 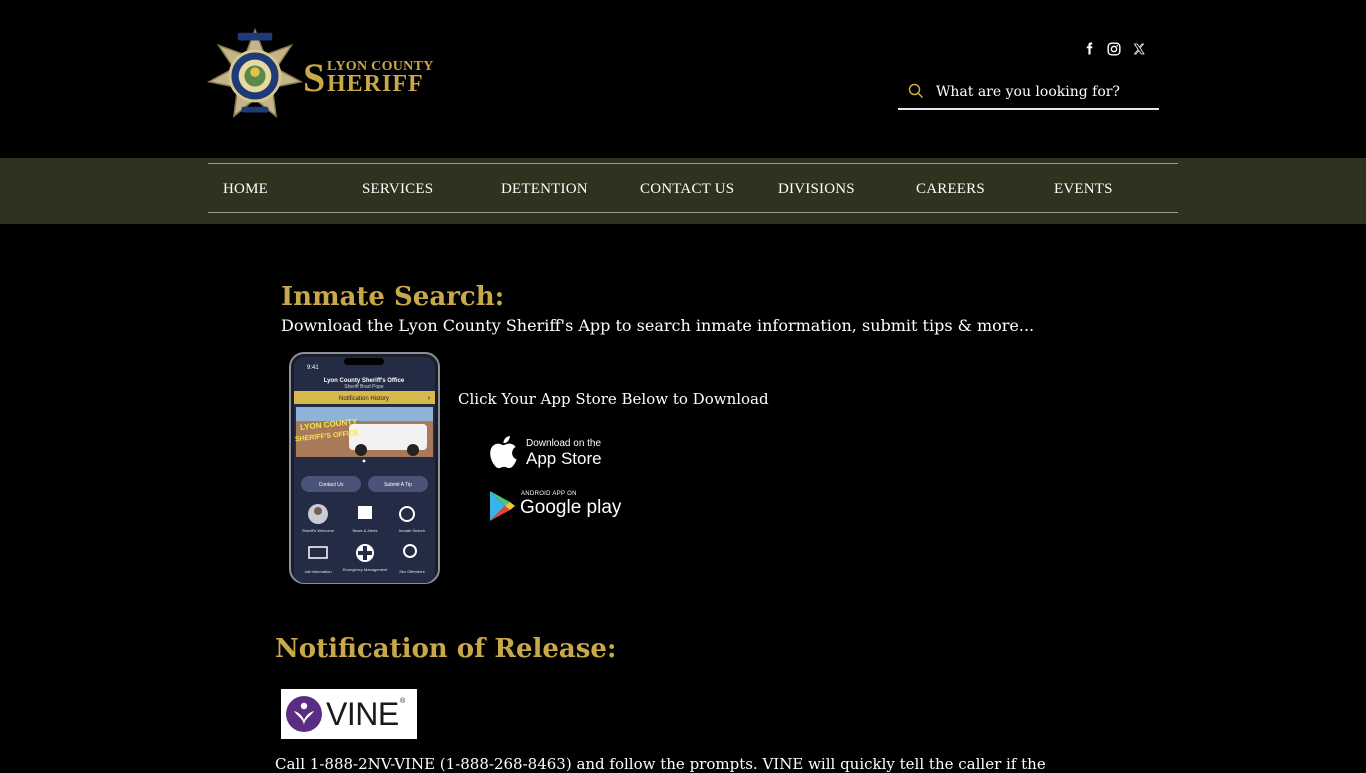 What do you see at coordinates (313, 368) in the screenshot?
I see `phone-time: 9:41` at bounding box center [313, 368].